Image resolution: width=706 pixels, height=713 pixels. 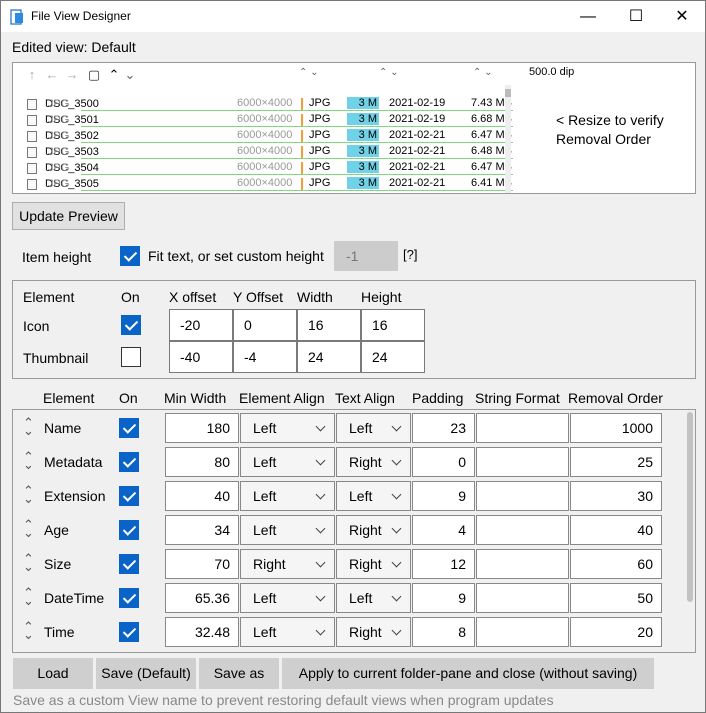 What do you see at coordinates (389, 72) in the screenshot?
I see `sort-caret-date-icon: ⌃ ⌄` at bounding box center [389, 72].